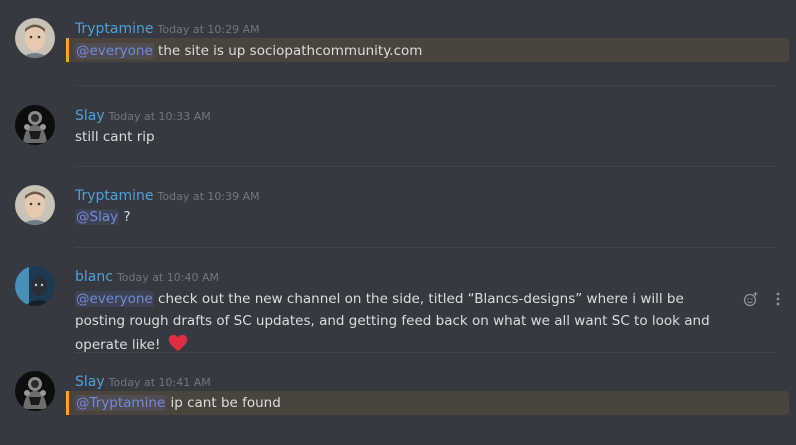 This screenshot has width=796, height=445. What do you see at coordinates (160, 382) in the screenshot?
I see `timestamp: Today at 10:41 AM` at bounding box center [160, 382].